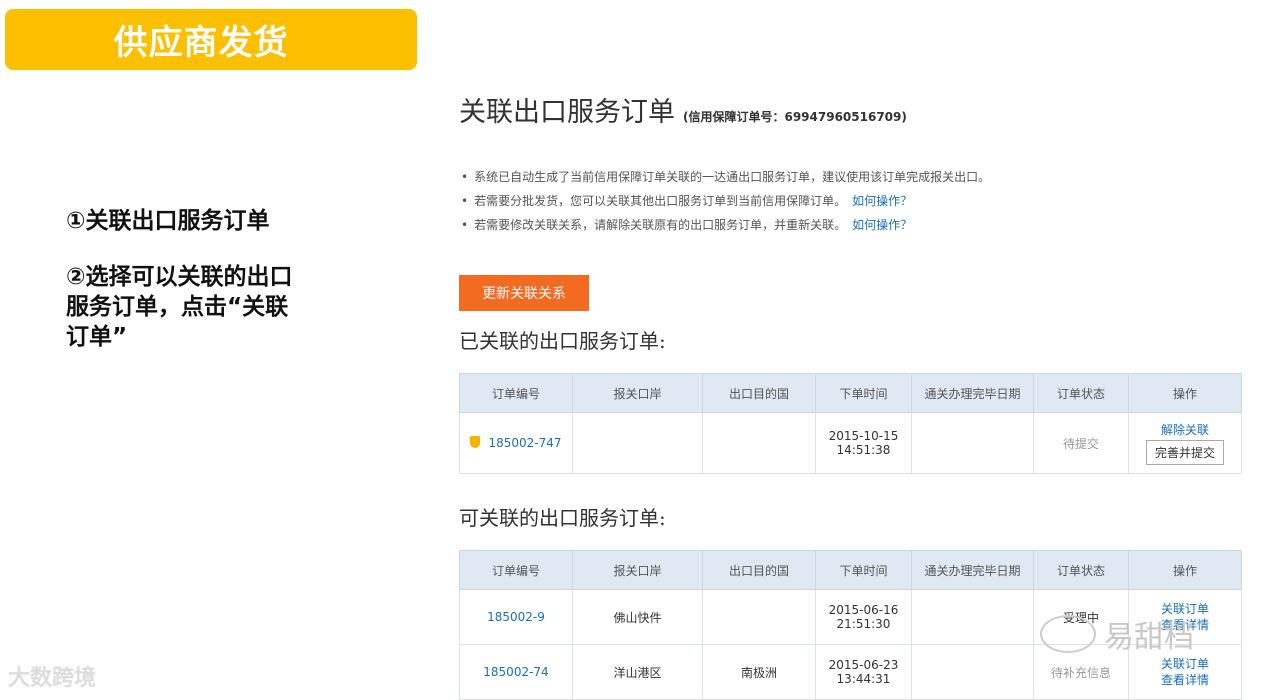 Image resolution: width=1276 pixels, height=700 pixels. Describe the element at coordinates (863, 450) in the screenshot. I see `order-clock: 14:51:38` at that location.